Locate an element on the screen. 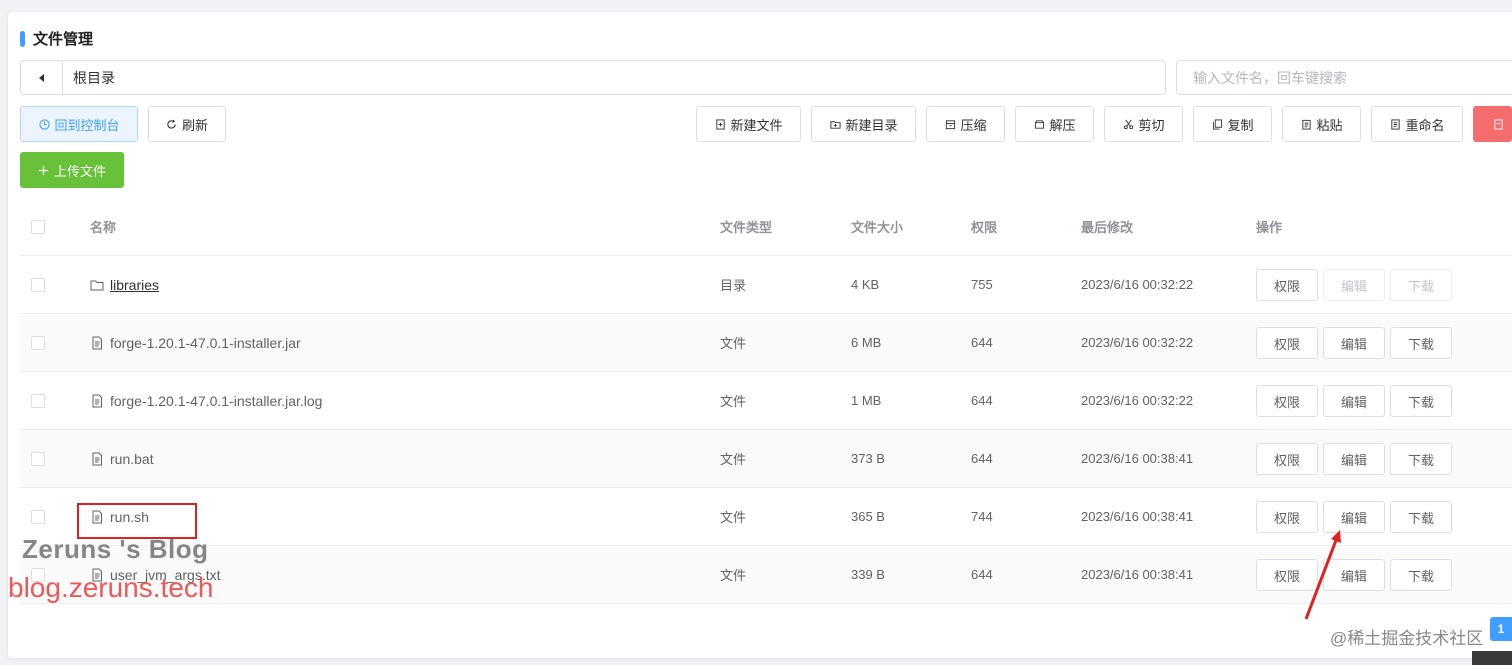  box-open-icon is located at coordinates (1039, 124).